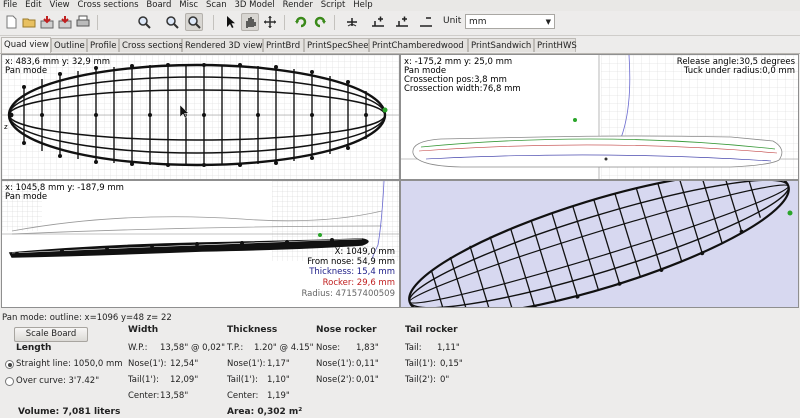  Describe the element at coordinates (69, 45) in the screenshot. I see `tab-outline: Outline` at that location.